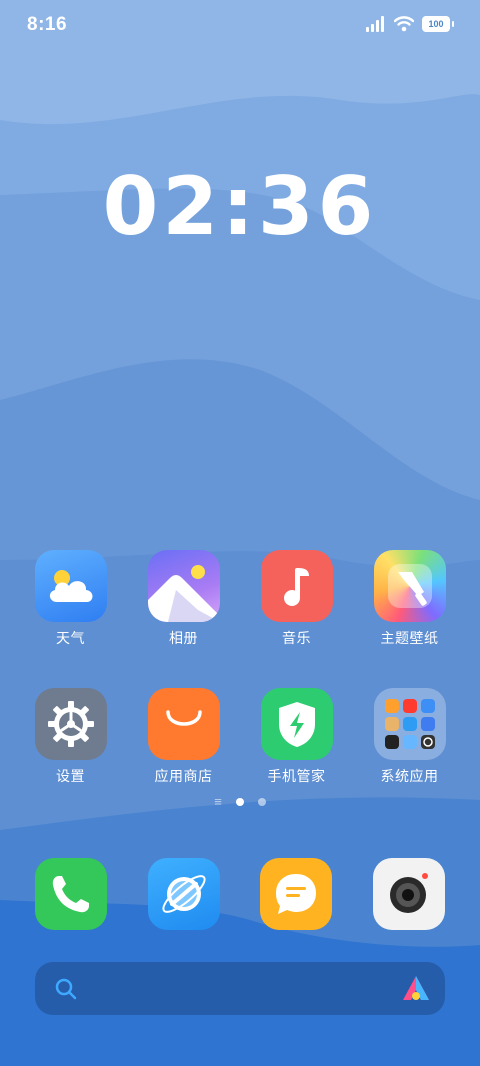  I want to click on shield-icon, so click(296, 724).